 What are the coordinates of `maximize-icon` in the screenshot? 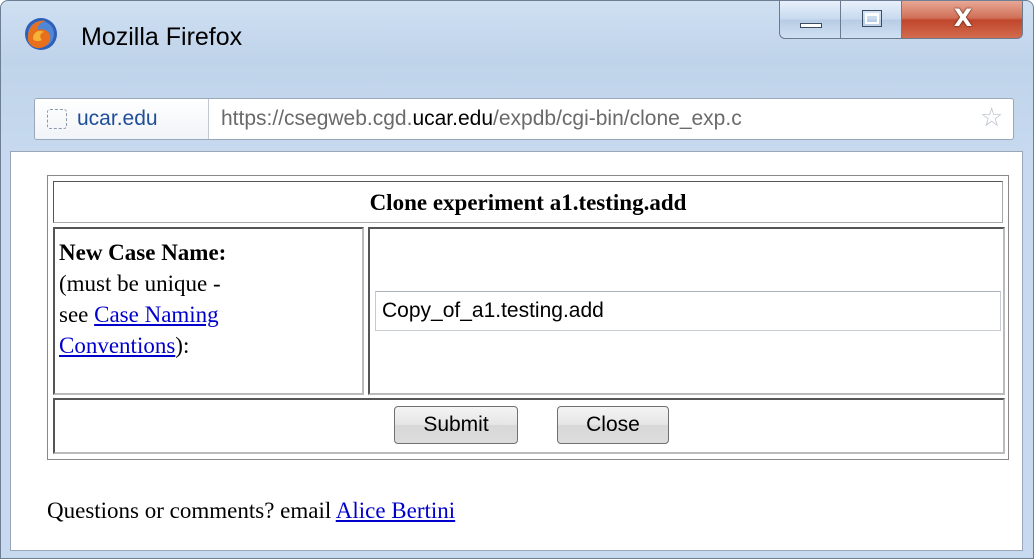 It's located at (872, 18).